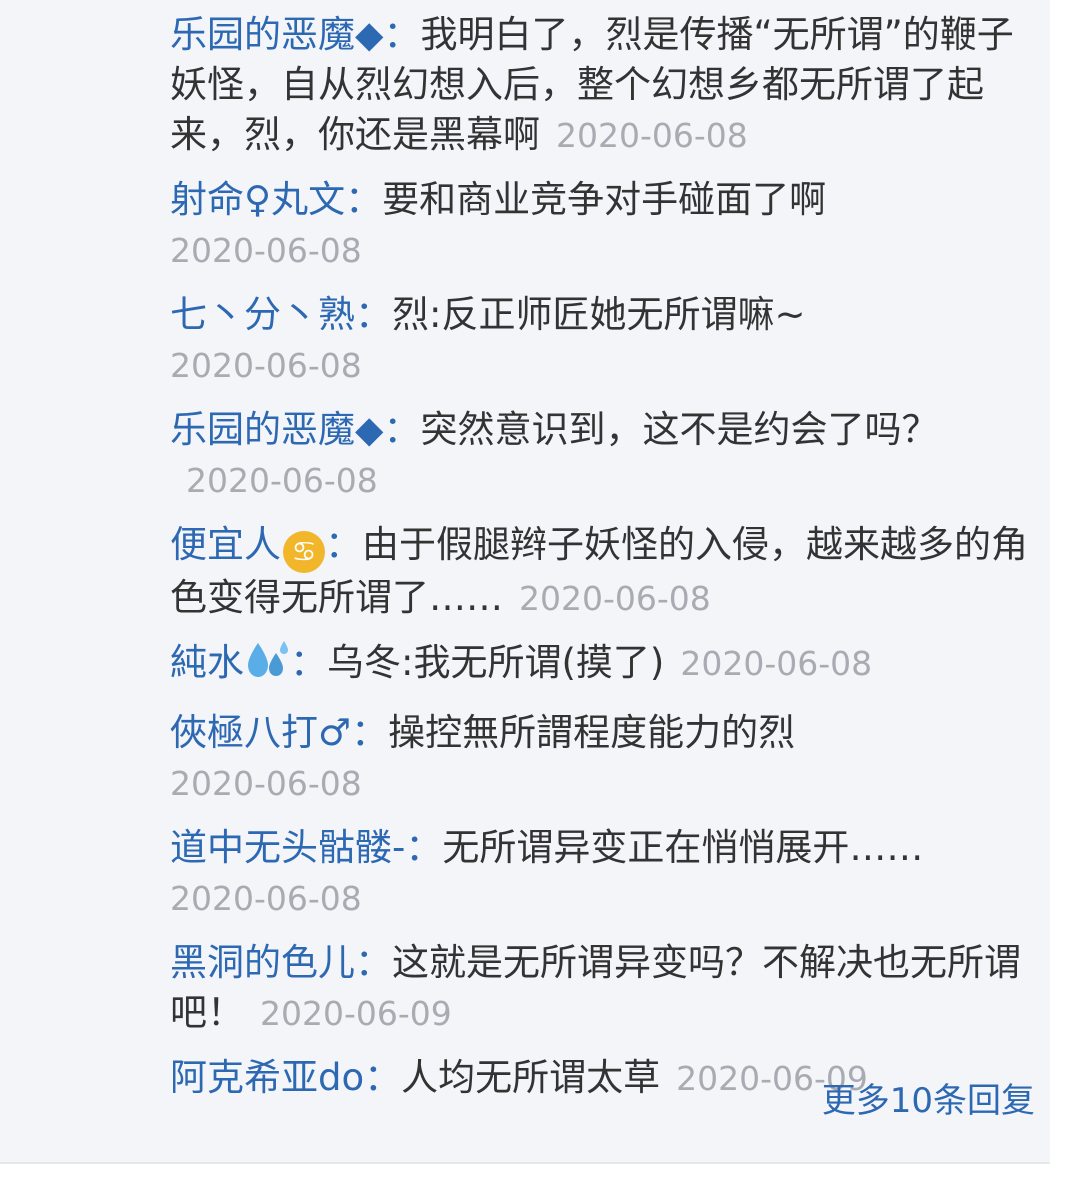 The image size is (1080, 1182). Describe the element at coordinates (606, 455) in the screenshot. I see `reply-item: 乐园的恶魔◆：突然意识到，这不是约会了吗？ 2020-06-08` at that location.